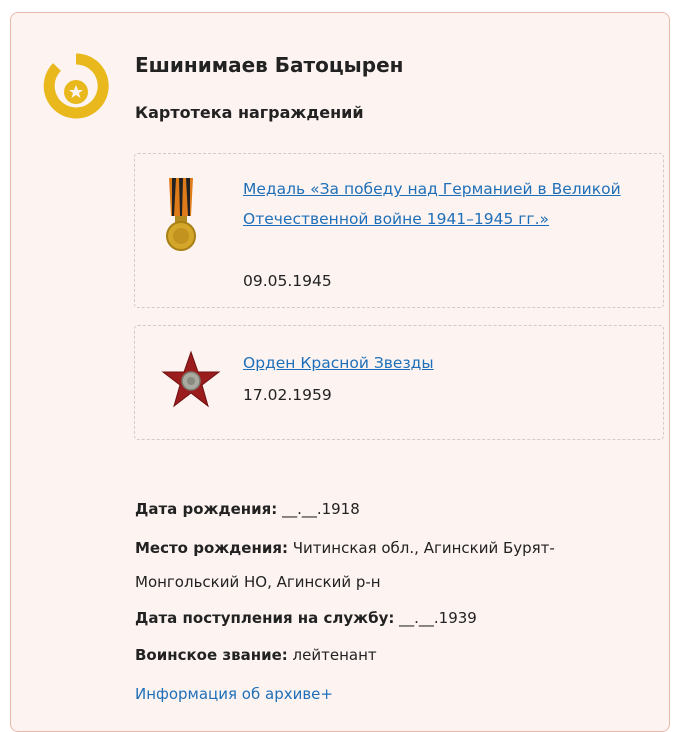 The height and width of the screenshot is (732, 673). What do you see at coordinates (249, 112) in the screenshot?
I see `awards-section-title: Картотека награждений` at bounding box center [249, 112].